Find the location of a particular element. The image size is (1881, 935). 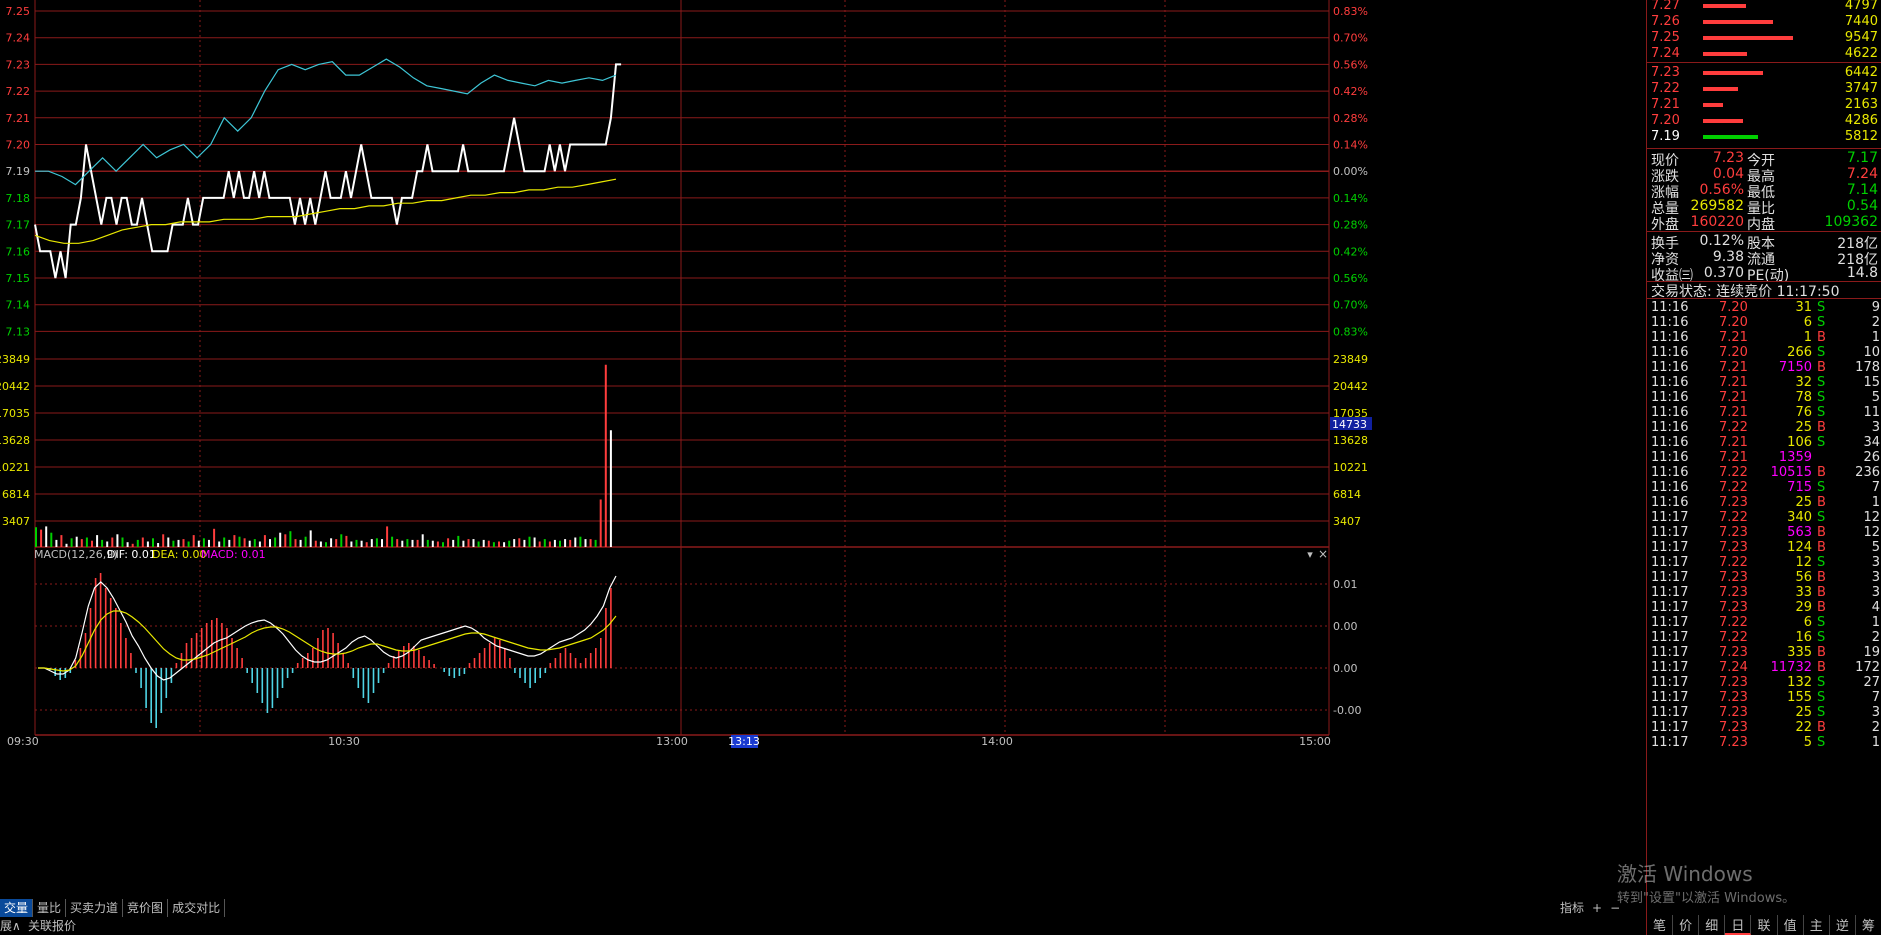

indicator-controls: 指标 + − is located at coordinates (1590, 908).